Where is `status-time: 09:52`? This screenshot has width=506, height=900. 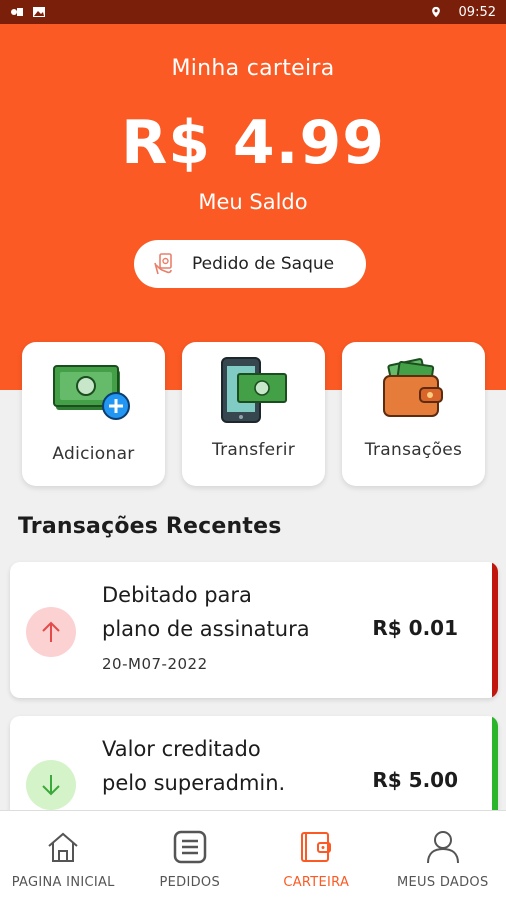
status-time: 09:52 is located at coordinates (477, 12).